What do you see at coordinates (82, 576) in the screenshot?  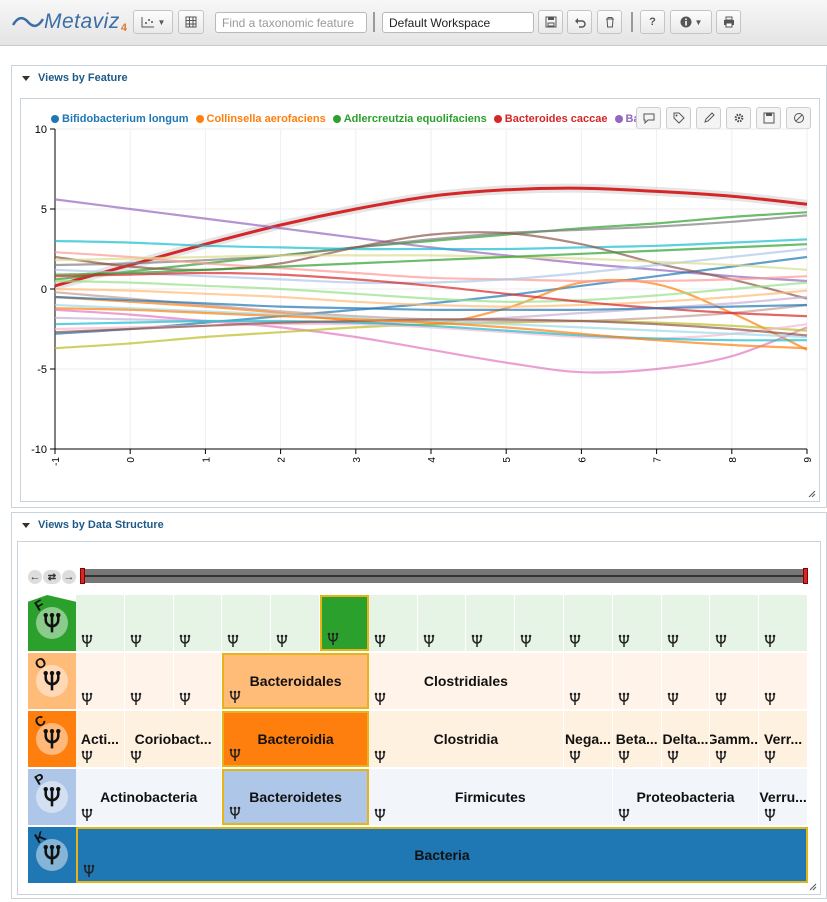 I see `slider-handle-left` at bounding box center [82, 576].